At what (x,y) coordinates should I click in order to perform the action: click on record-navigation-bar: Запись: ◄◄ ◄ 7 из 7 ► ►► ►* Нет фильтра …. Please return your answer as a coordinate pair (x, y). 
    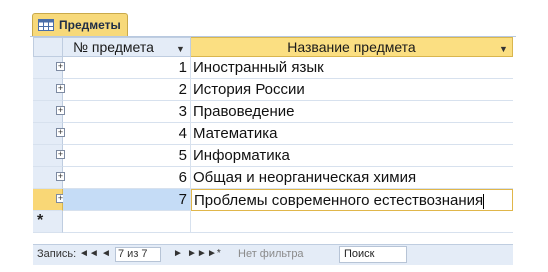
    Looking at the image, I should click on (273, 254).